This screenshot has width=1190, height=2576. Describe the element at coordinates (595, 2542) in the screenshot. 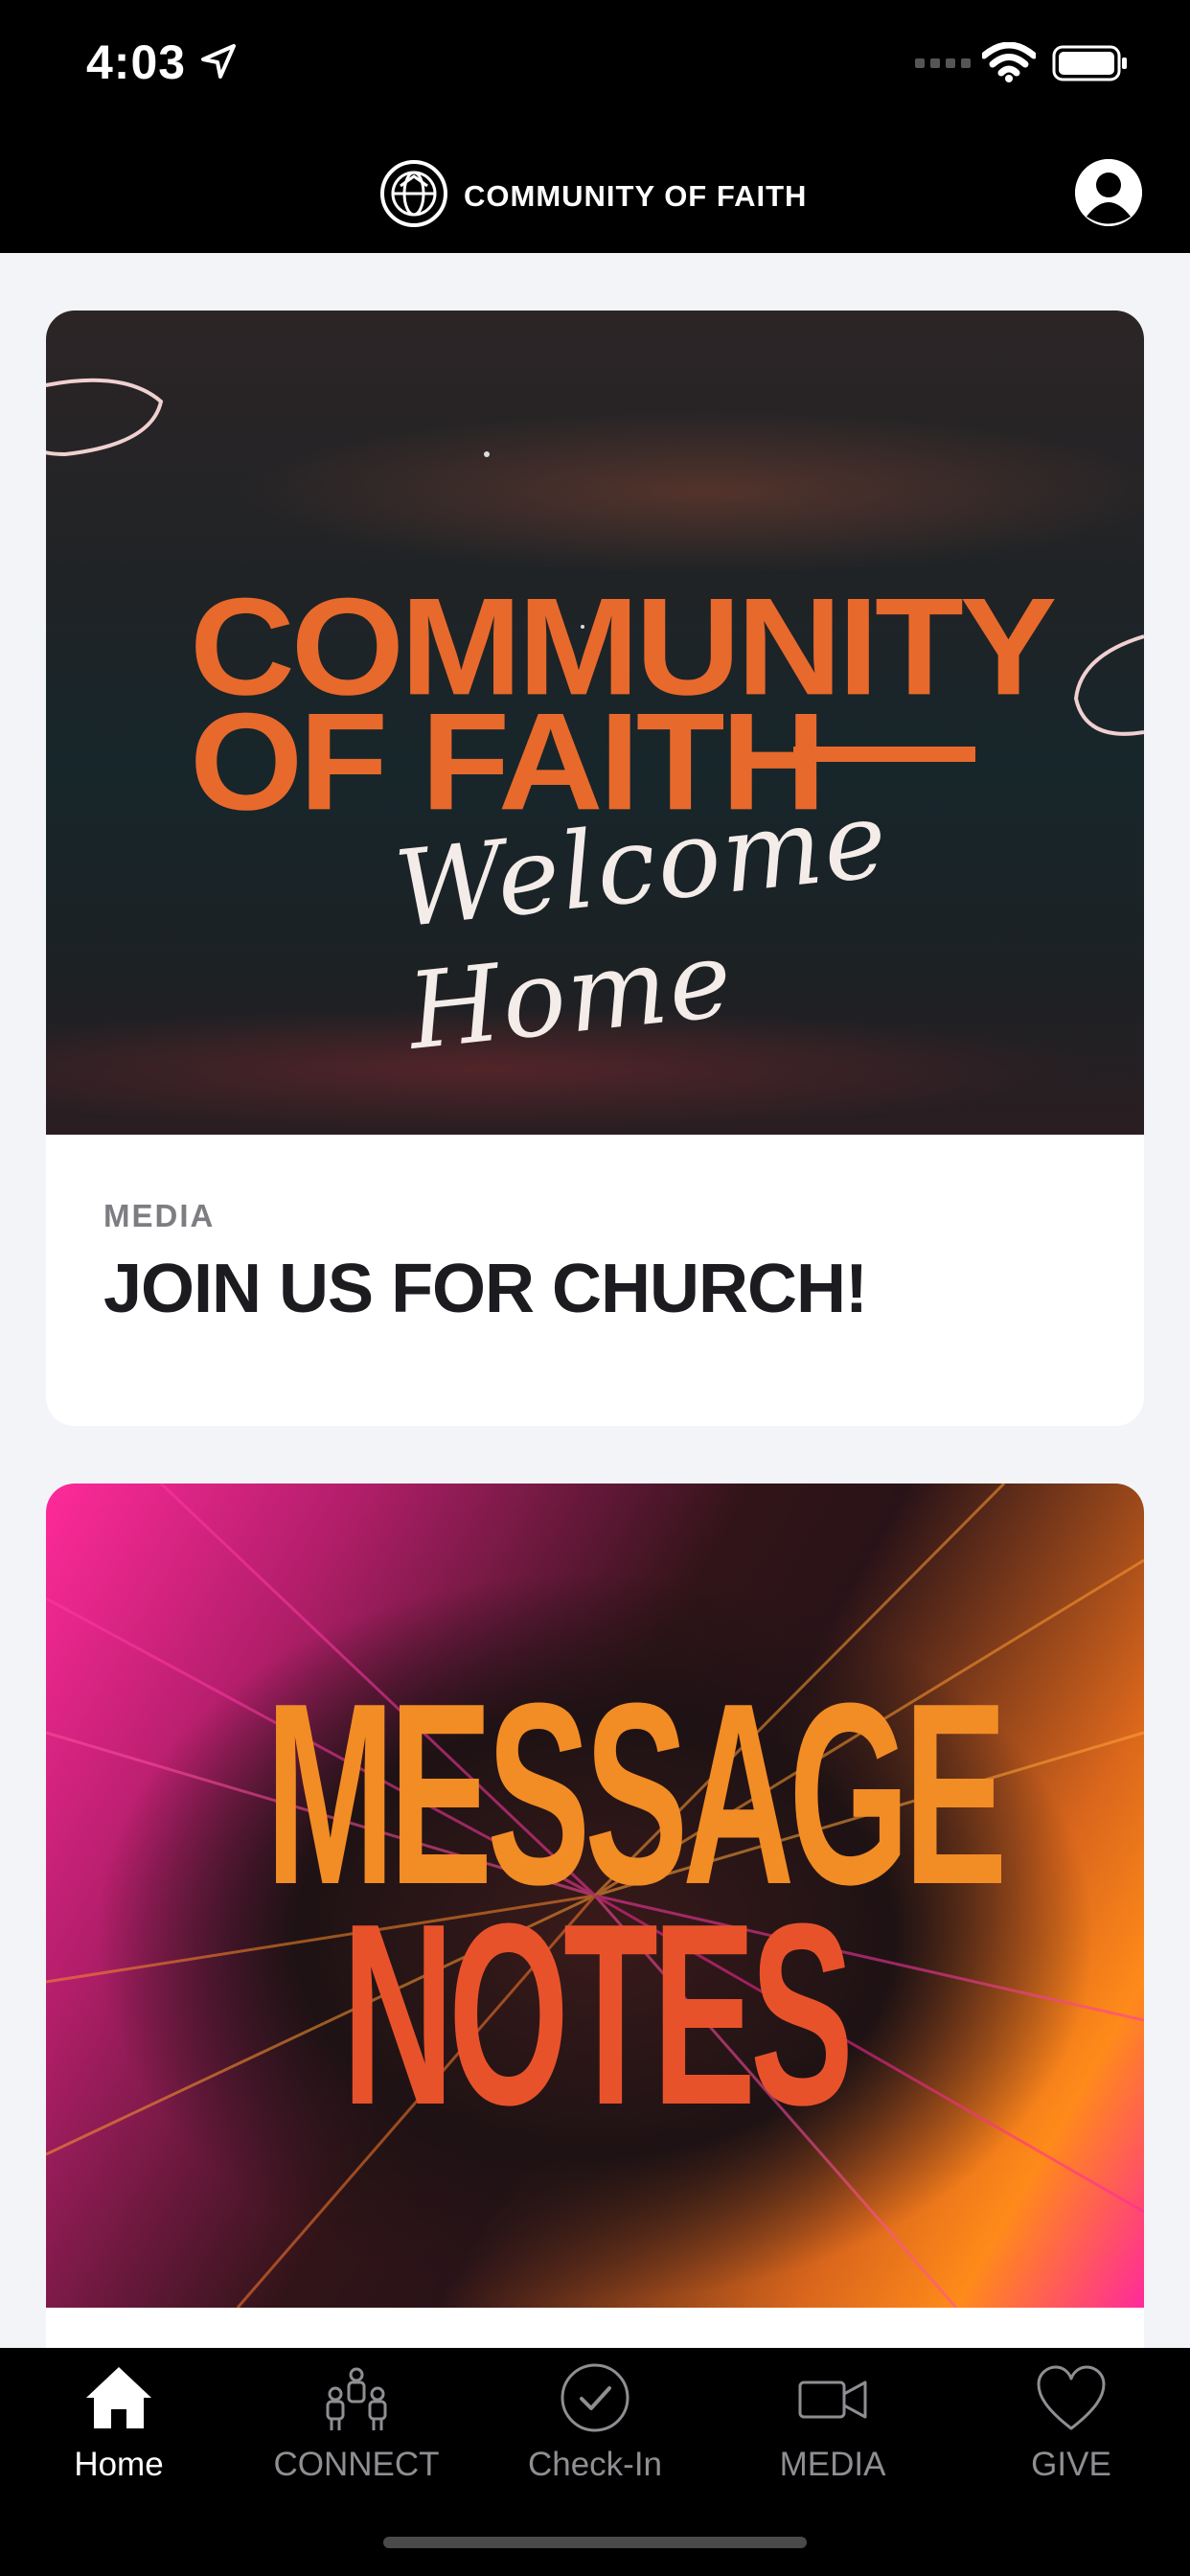

I see `home-indicator` at that location.